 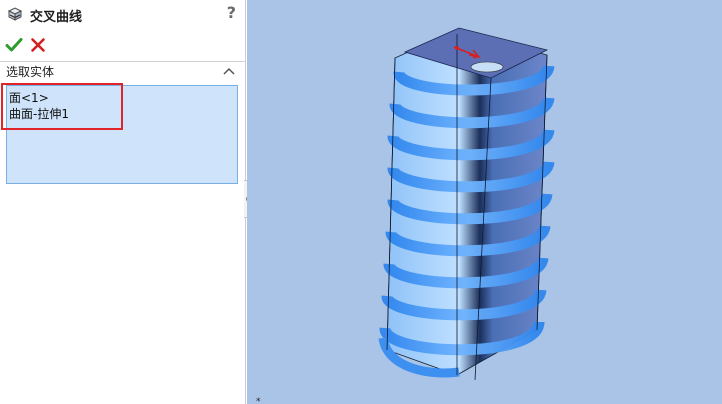 I want to click on chevron-up-icon, so click(x=229, y=71).